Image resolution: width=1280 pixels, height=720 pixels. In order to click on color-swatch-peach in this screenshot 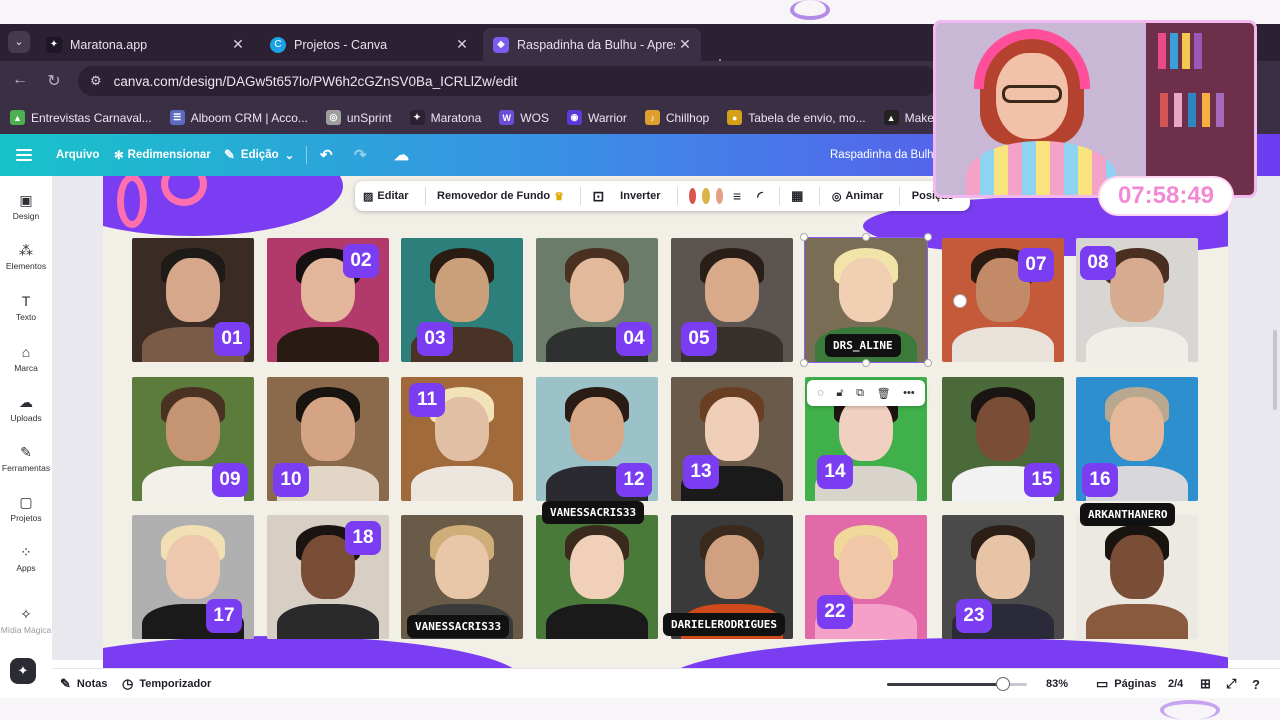, I will do `click(719, 196)`.